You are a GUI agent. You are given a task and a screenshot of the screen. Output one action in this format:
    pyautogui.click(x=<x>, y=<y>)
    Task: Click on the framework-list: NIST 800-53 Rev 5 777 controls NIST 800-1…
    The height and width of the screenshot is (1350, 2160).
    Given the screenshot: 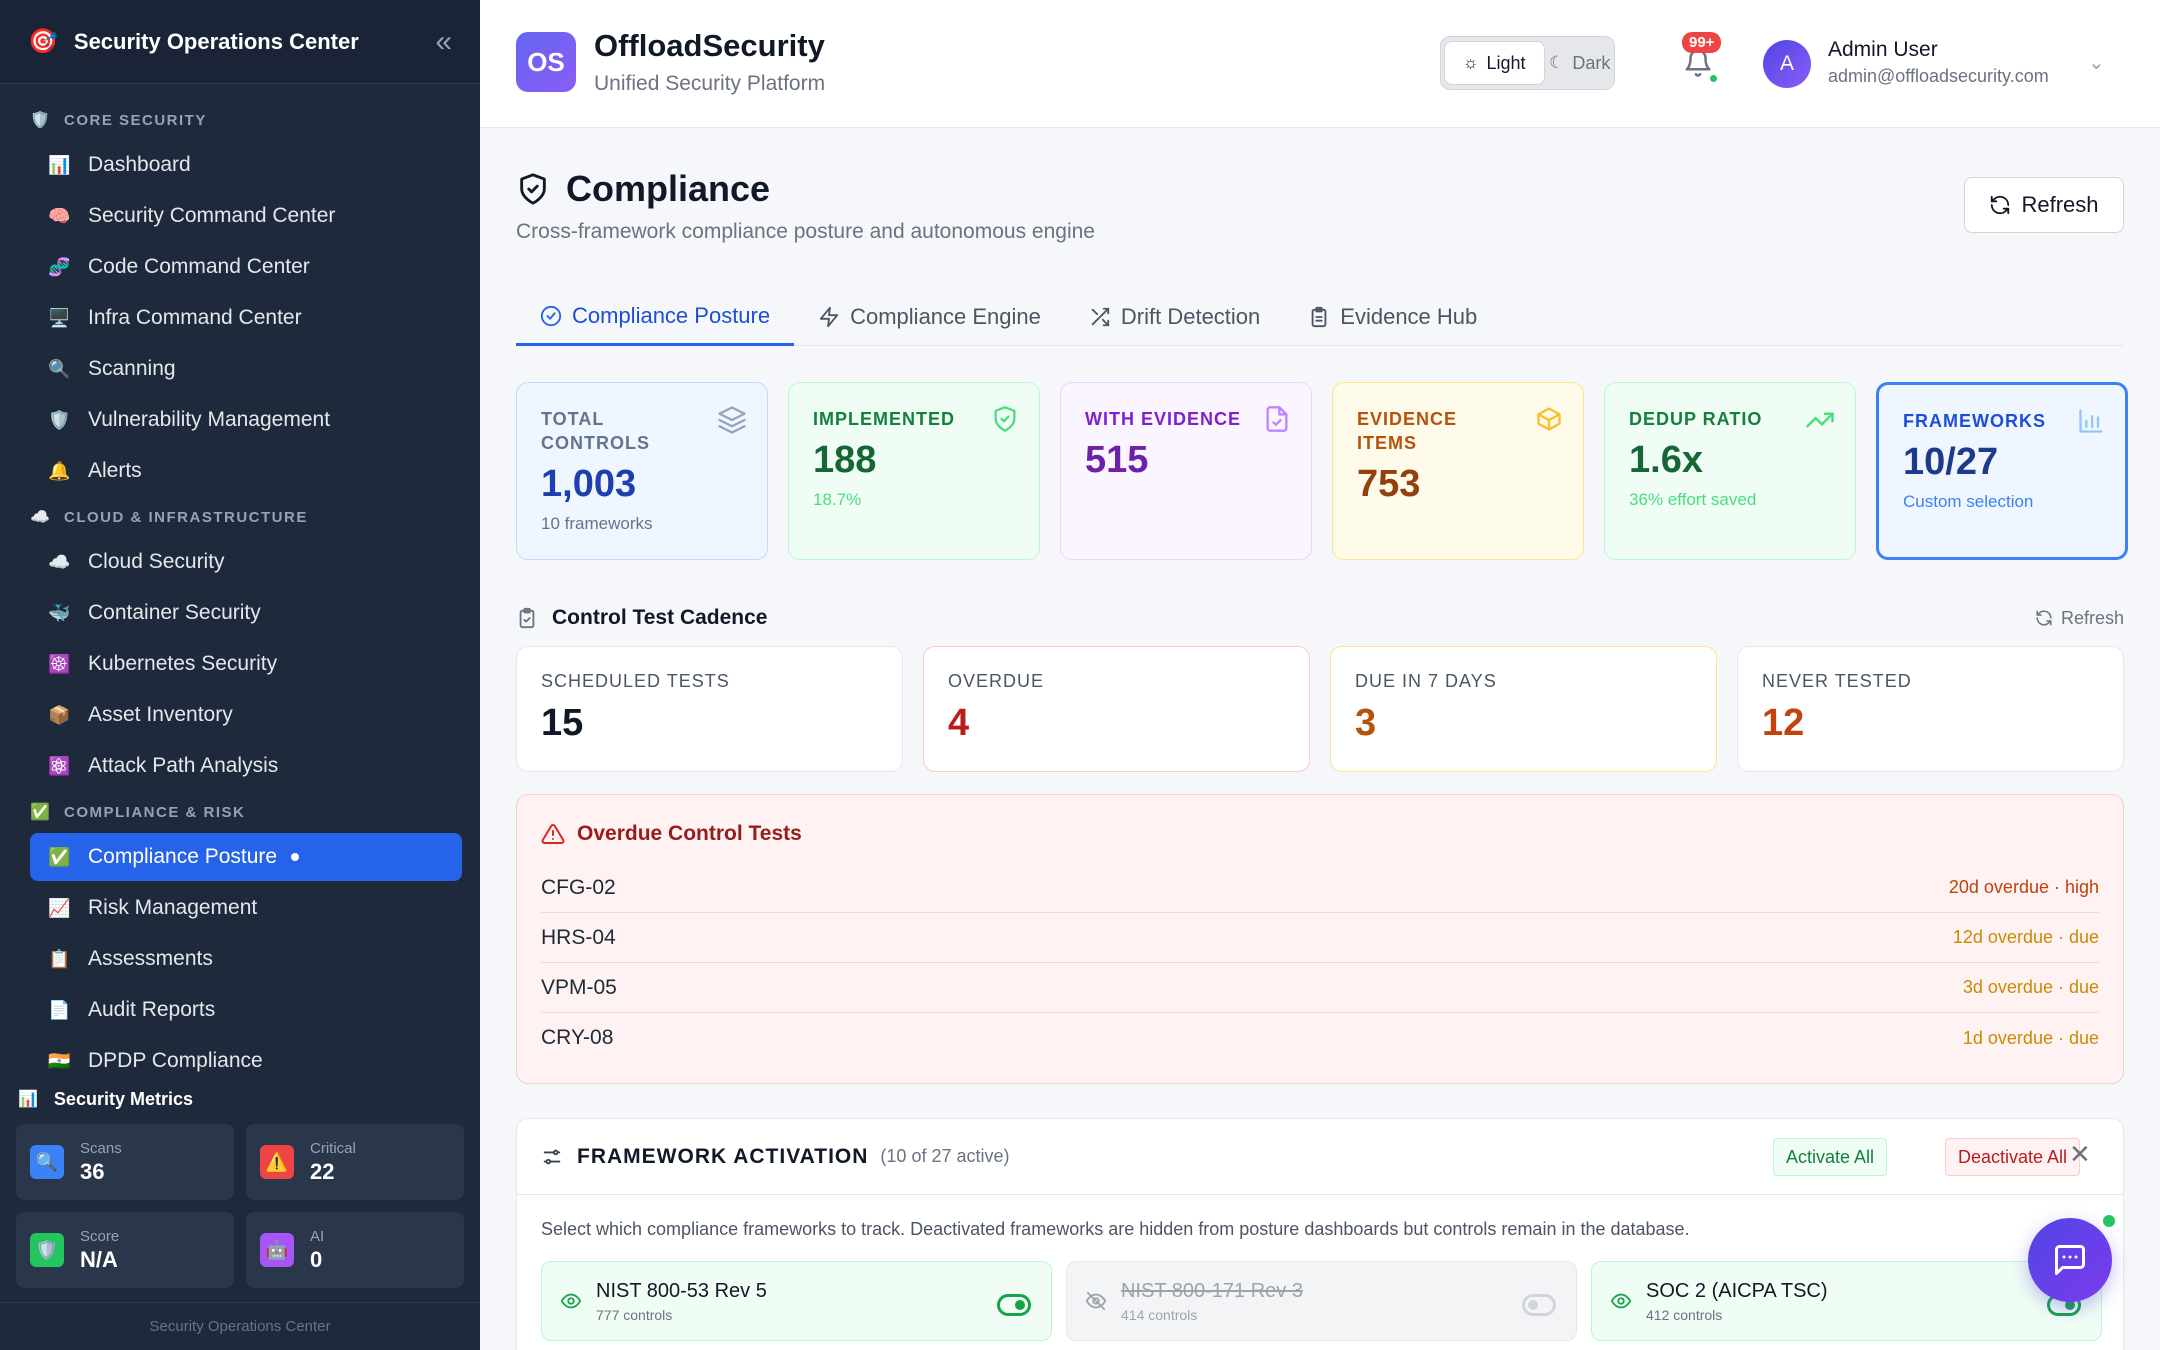 What is the action you would take?
    pyautogui.click(x=1321, y=1301)
    